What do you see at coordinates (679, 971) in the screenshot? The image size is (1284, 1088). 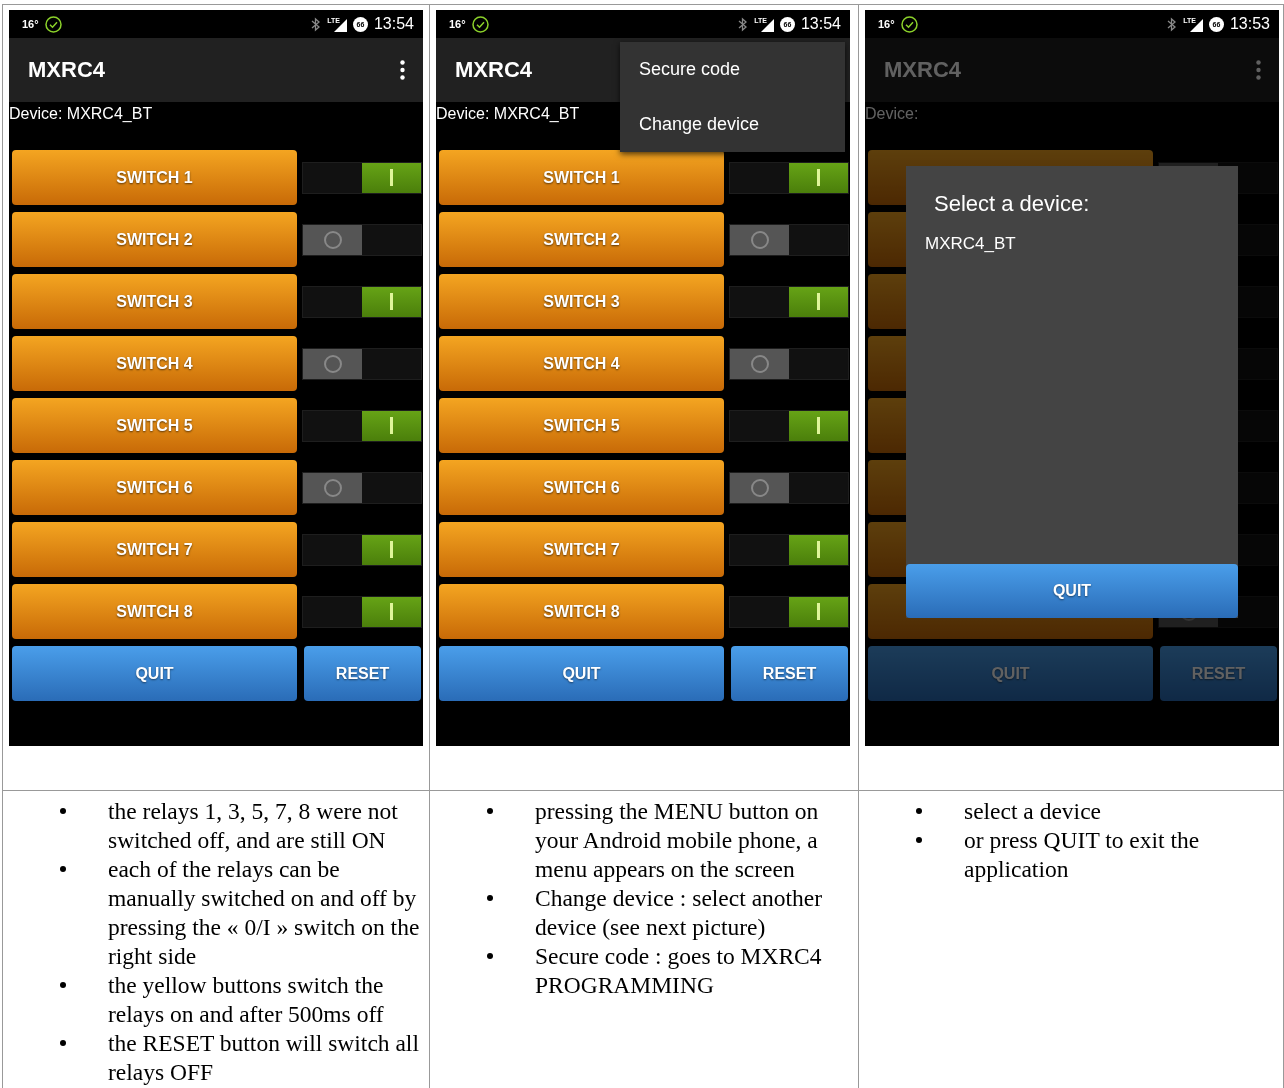 I see `note-text: Secure code : goes to MXRC4 PROGRAMMING` at bounding box center [679, 971].